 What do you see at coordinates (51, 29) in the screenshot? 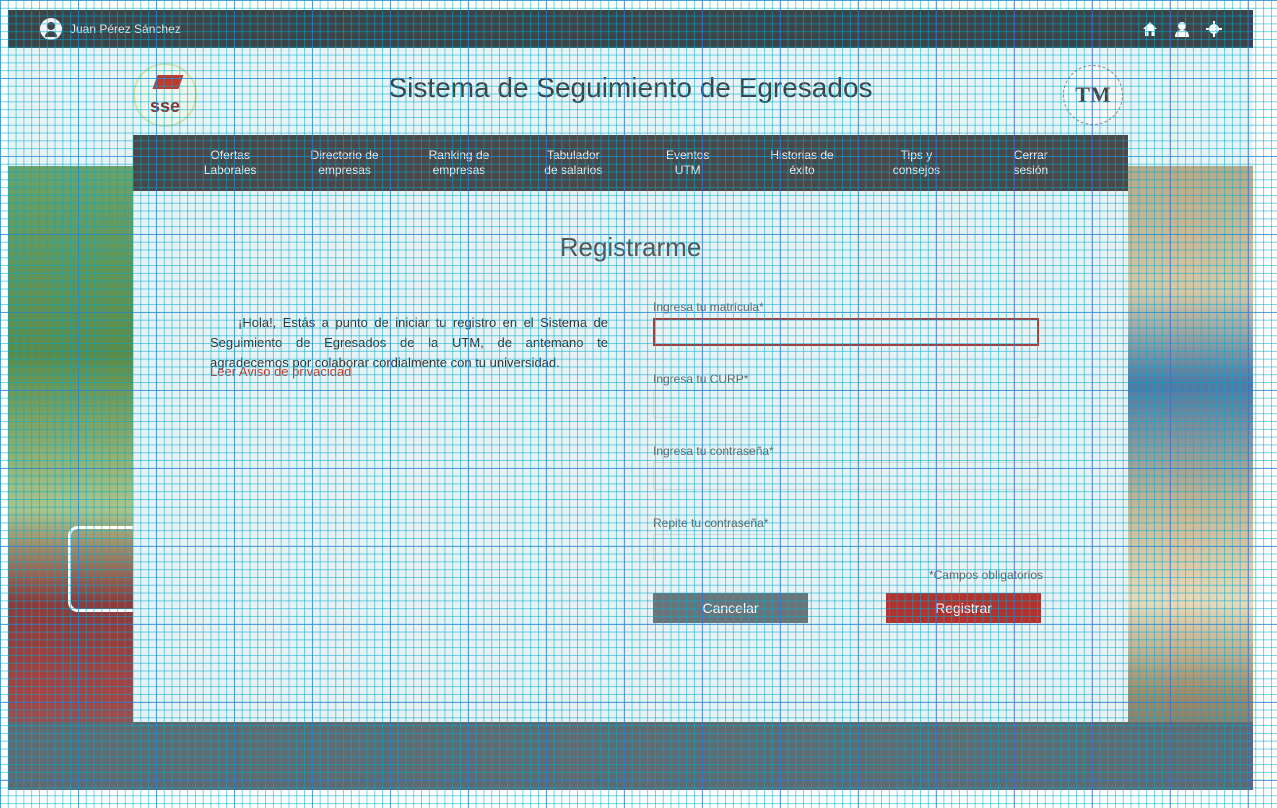
I see `avatar` at bounding box center [51, 29].